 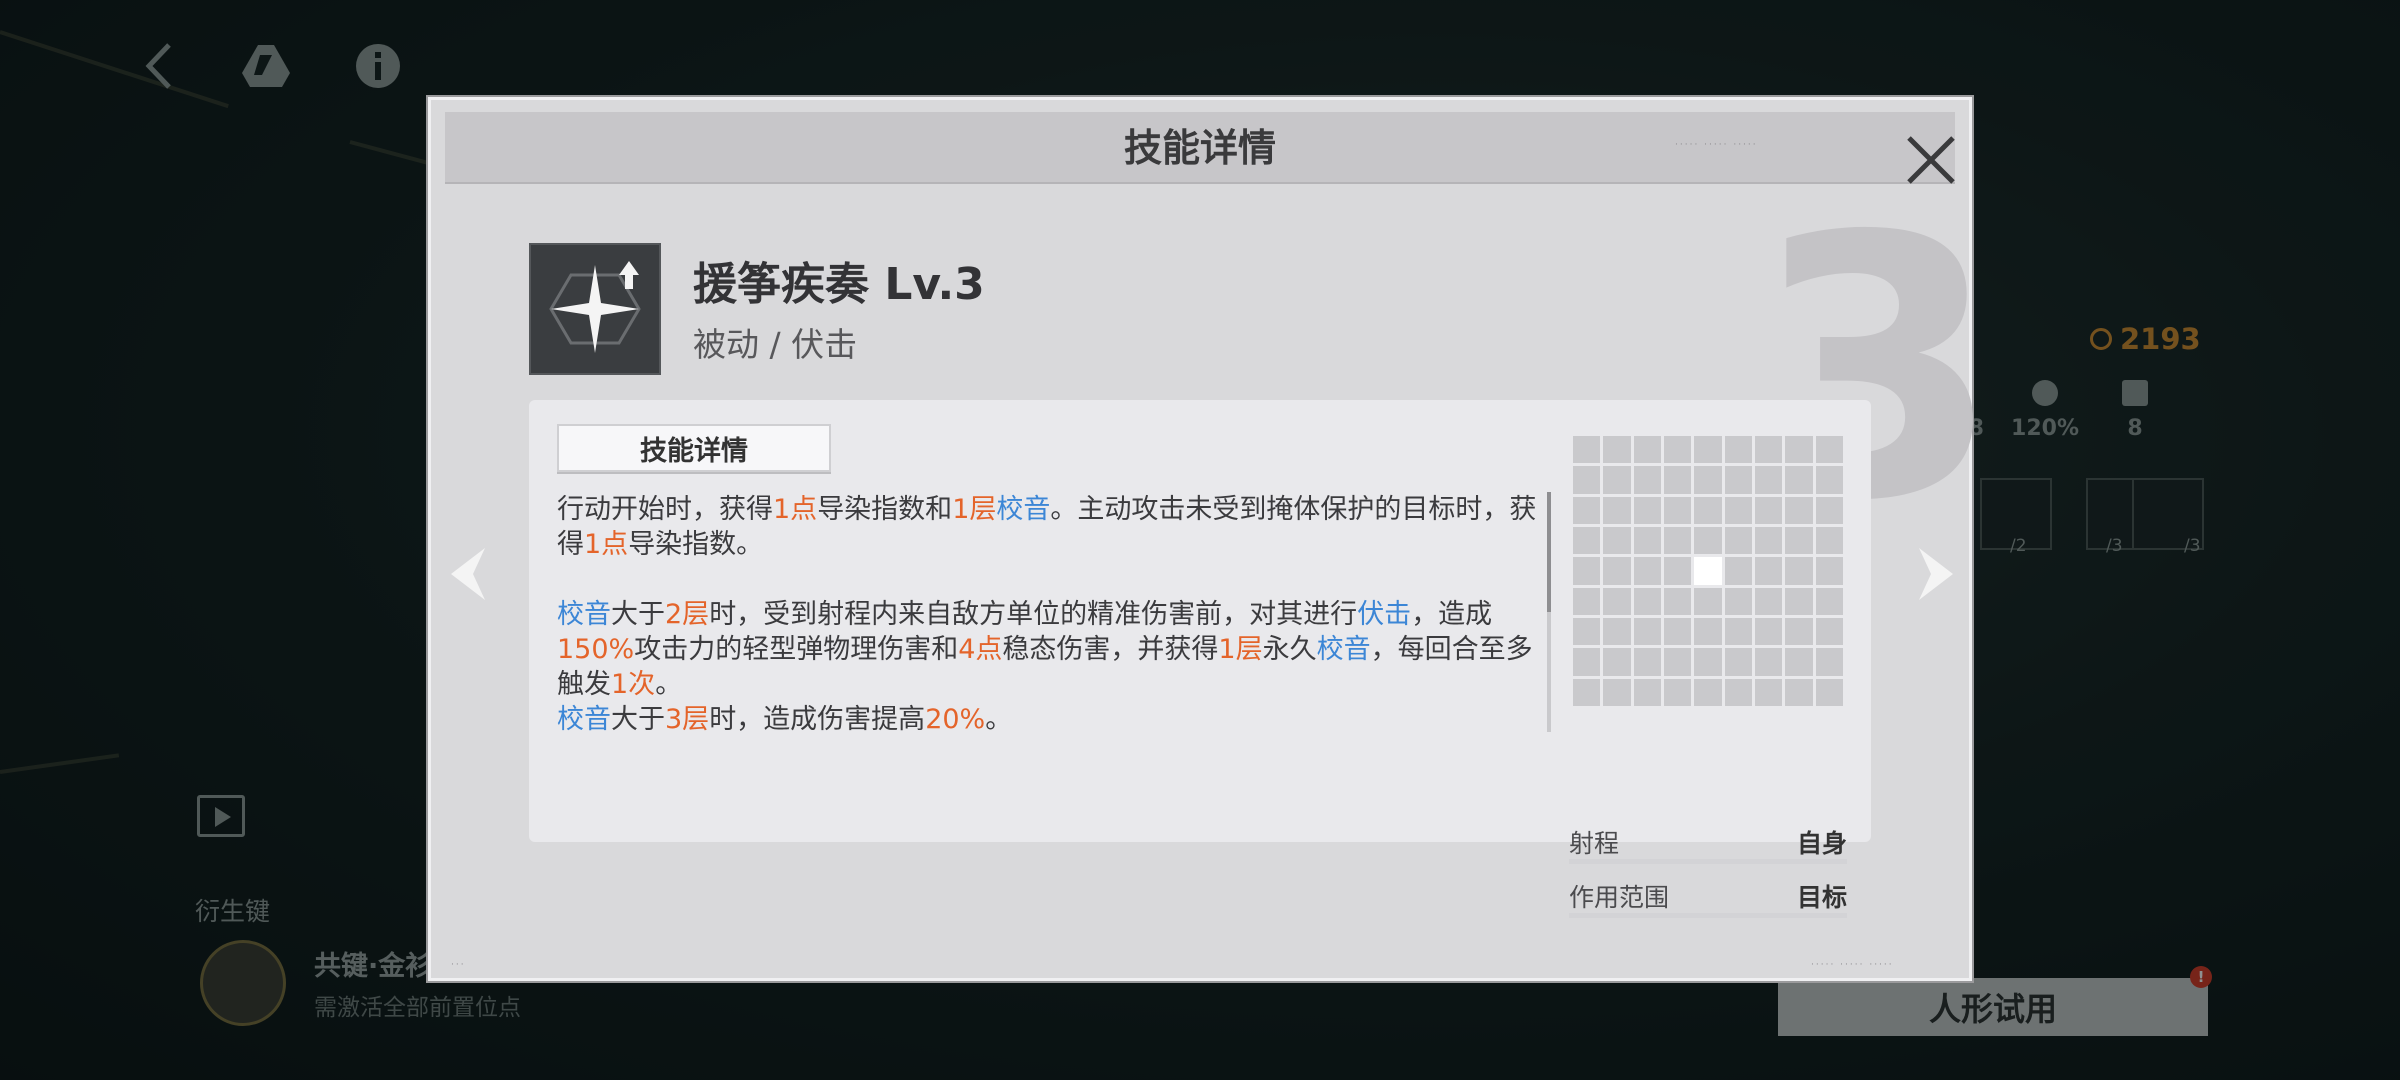 I want to click on range-cell-self, so click(x=1708, y=571).